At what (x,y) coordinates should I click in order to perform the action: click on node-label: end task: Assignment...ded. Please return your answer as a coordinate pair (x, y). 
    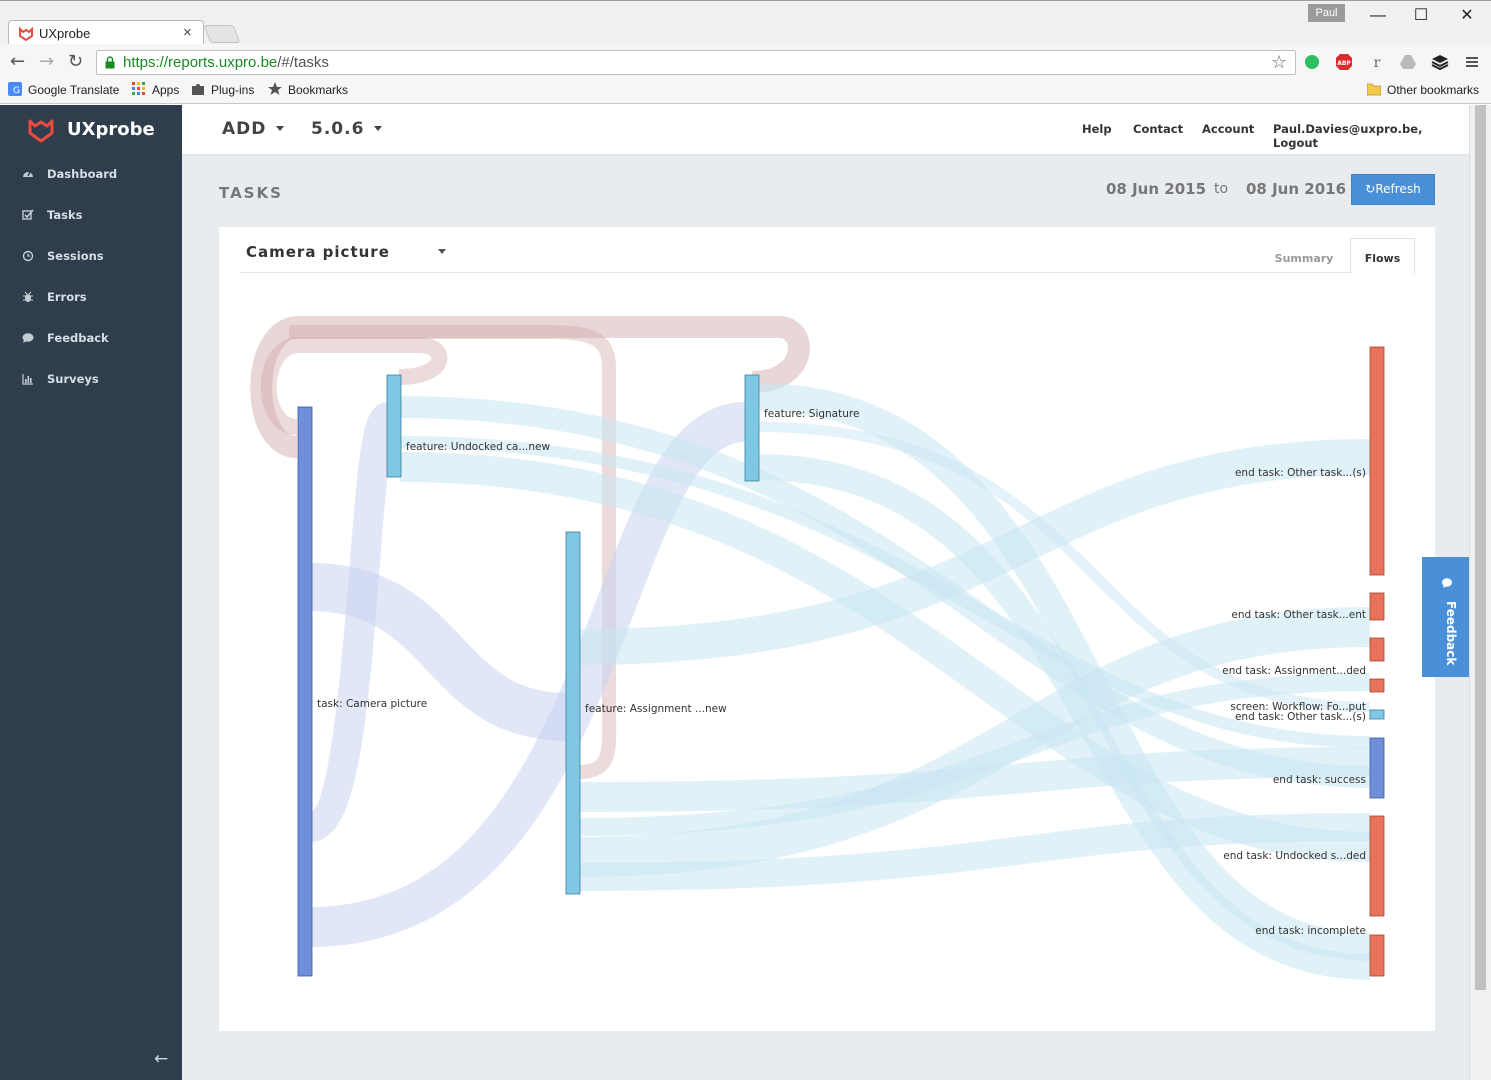
    Looking at the image, I should click on (1294, 671).